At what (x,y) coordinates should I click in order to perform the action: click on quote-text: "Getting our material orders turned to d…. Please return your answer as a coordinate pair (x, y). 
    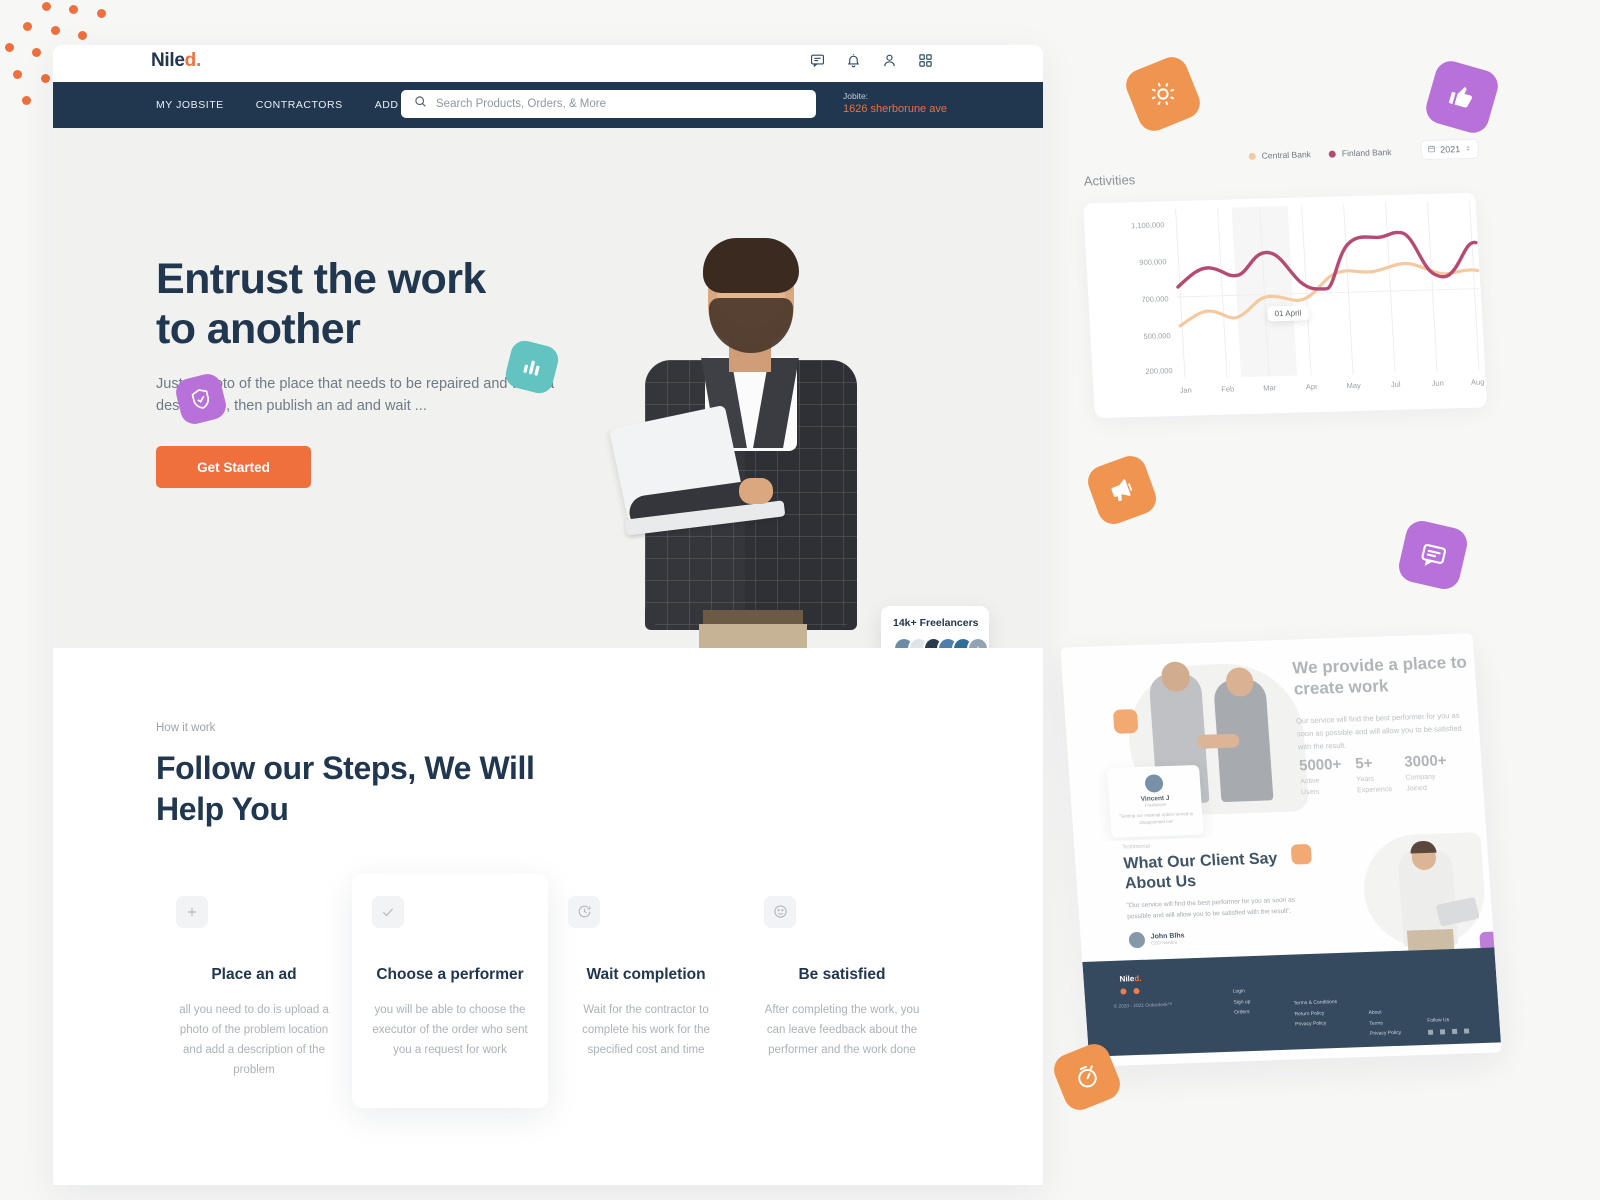
    Looking at the image, I should click on (1156, 818).